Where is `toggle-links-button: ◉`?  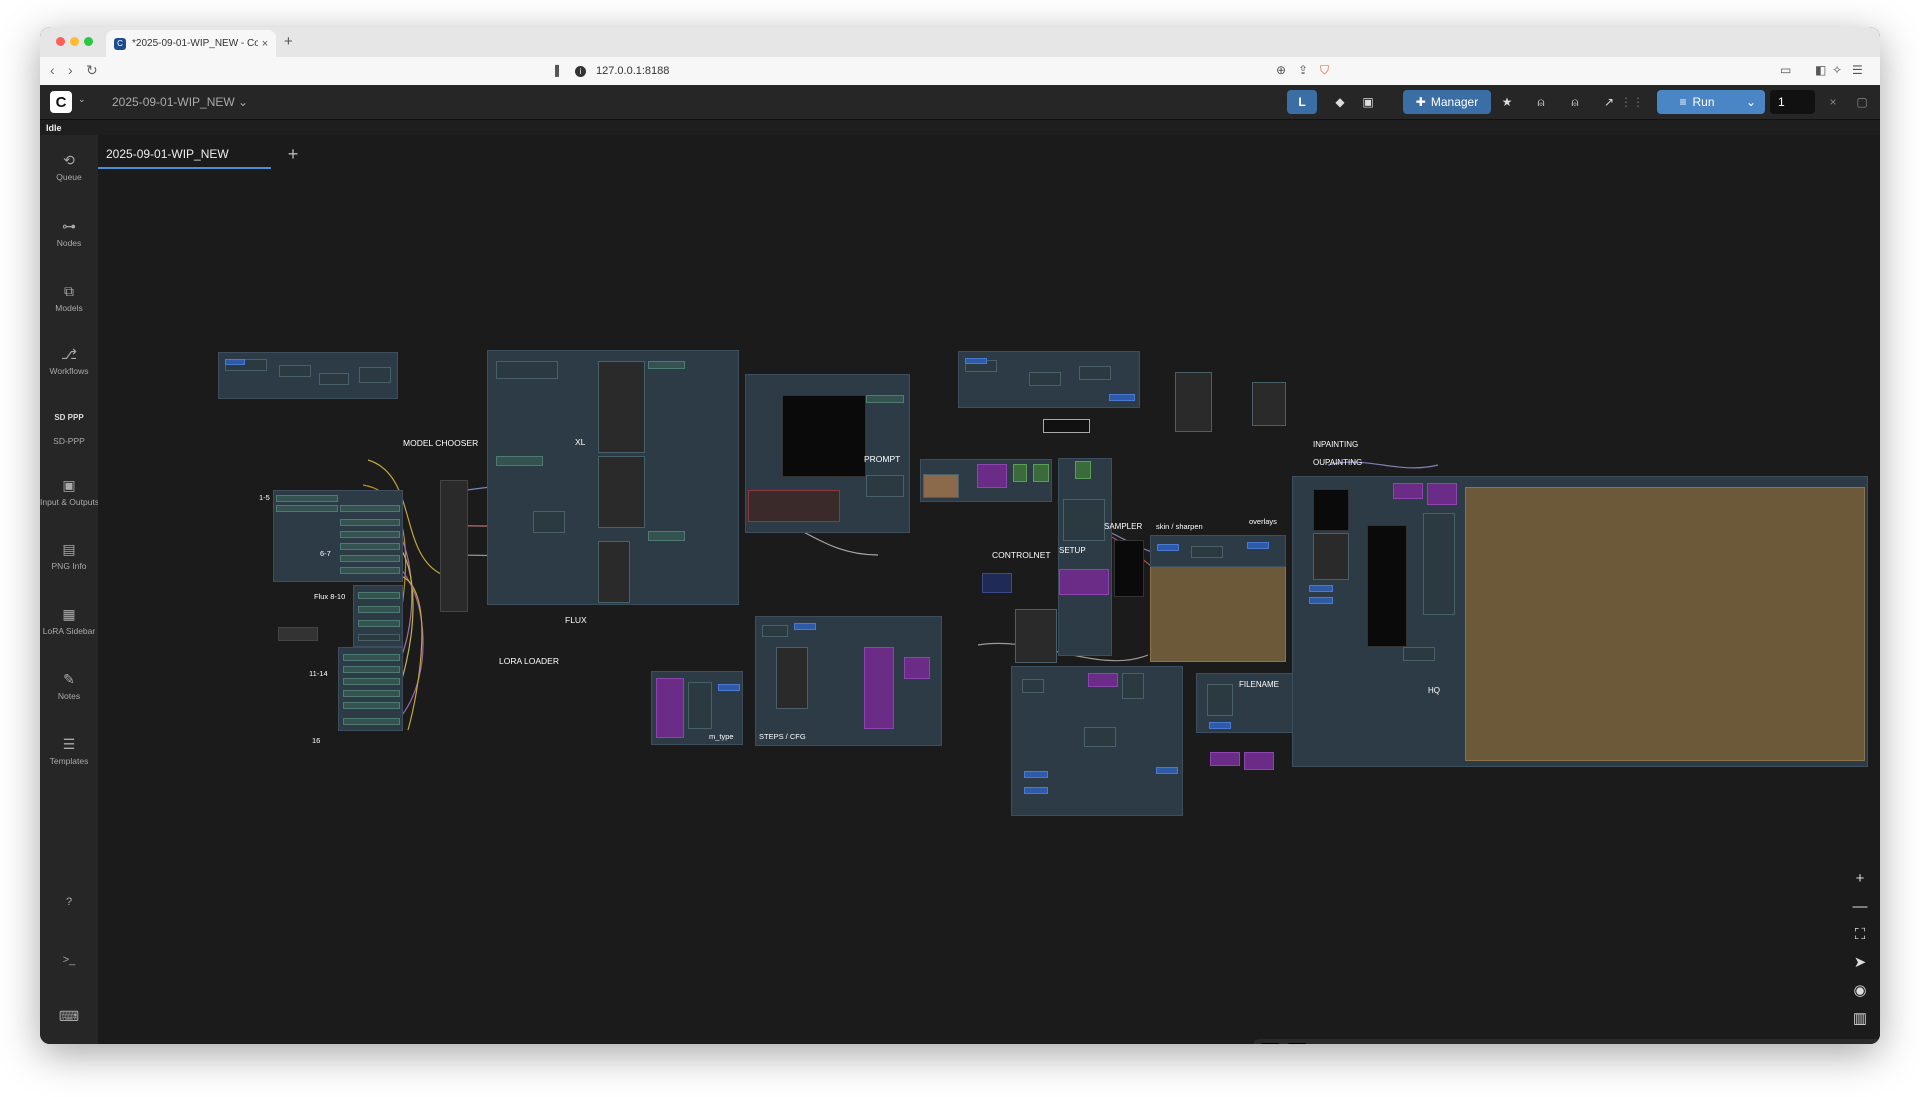
toggle-links-button: ◉ is located at coordinates (1860, 991).